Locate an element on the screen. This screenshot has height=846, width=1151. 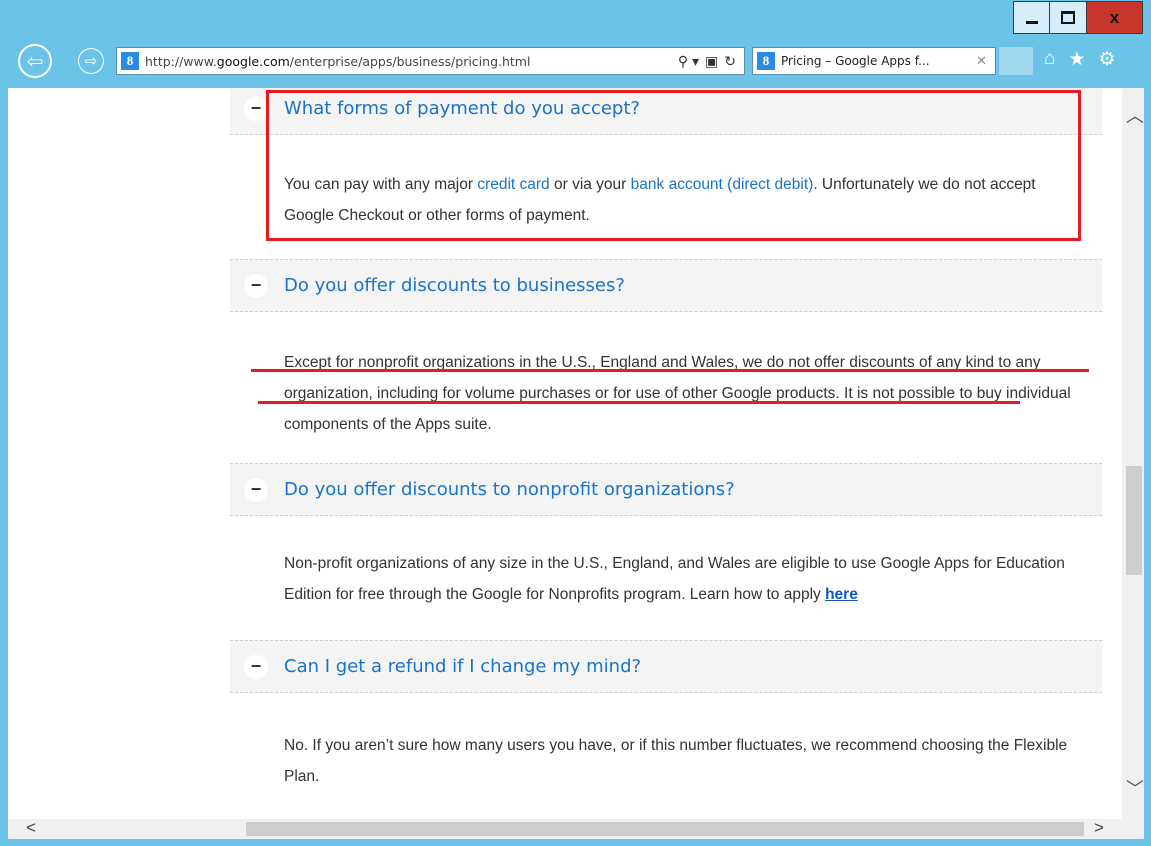
maximize-icon is located at coordinates (1068, 17).